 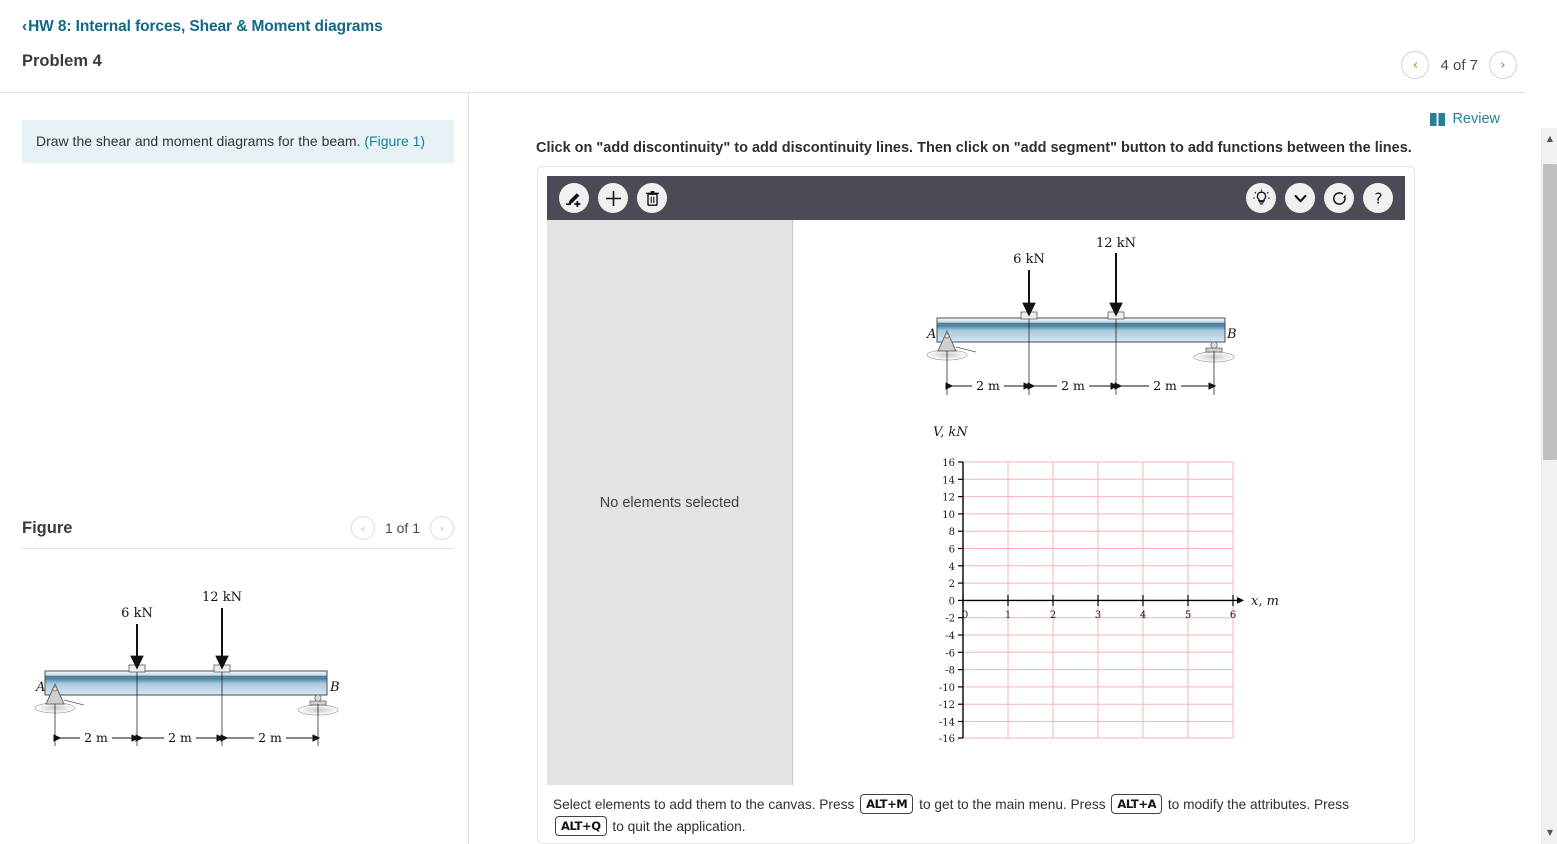 I want to click on svg-text: -6, so click(x=950, y=653).